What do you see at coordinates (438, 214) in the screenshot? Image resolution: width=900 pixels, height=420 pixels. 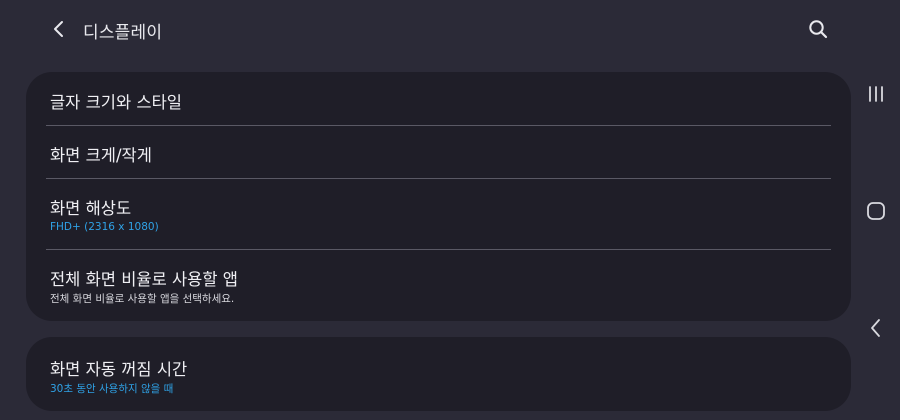 I see `setting-screen-resolution: 화면 해상도 FHD+ (2316 x 1080)` at bounding box center [438, 214].